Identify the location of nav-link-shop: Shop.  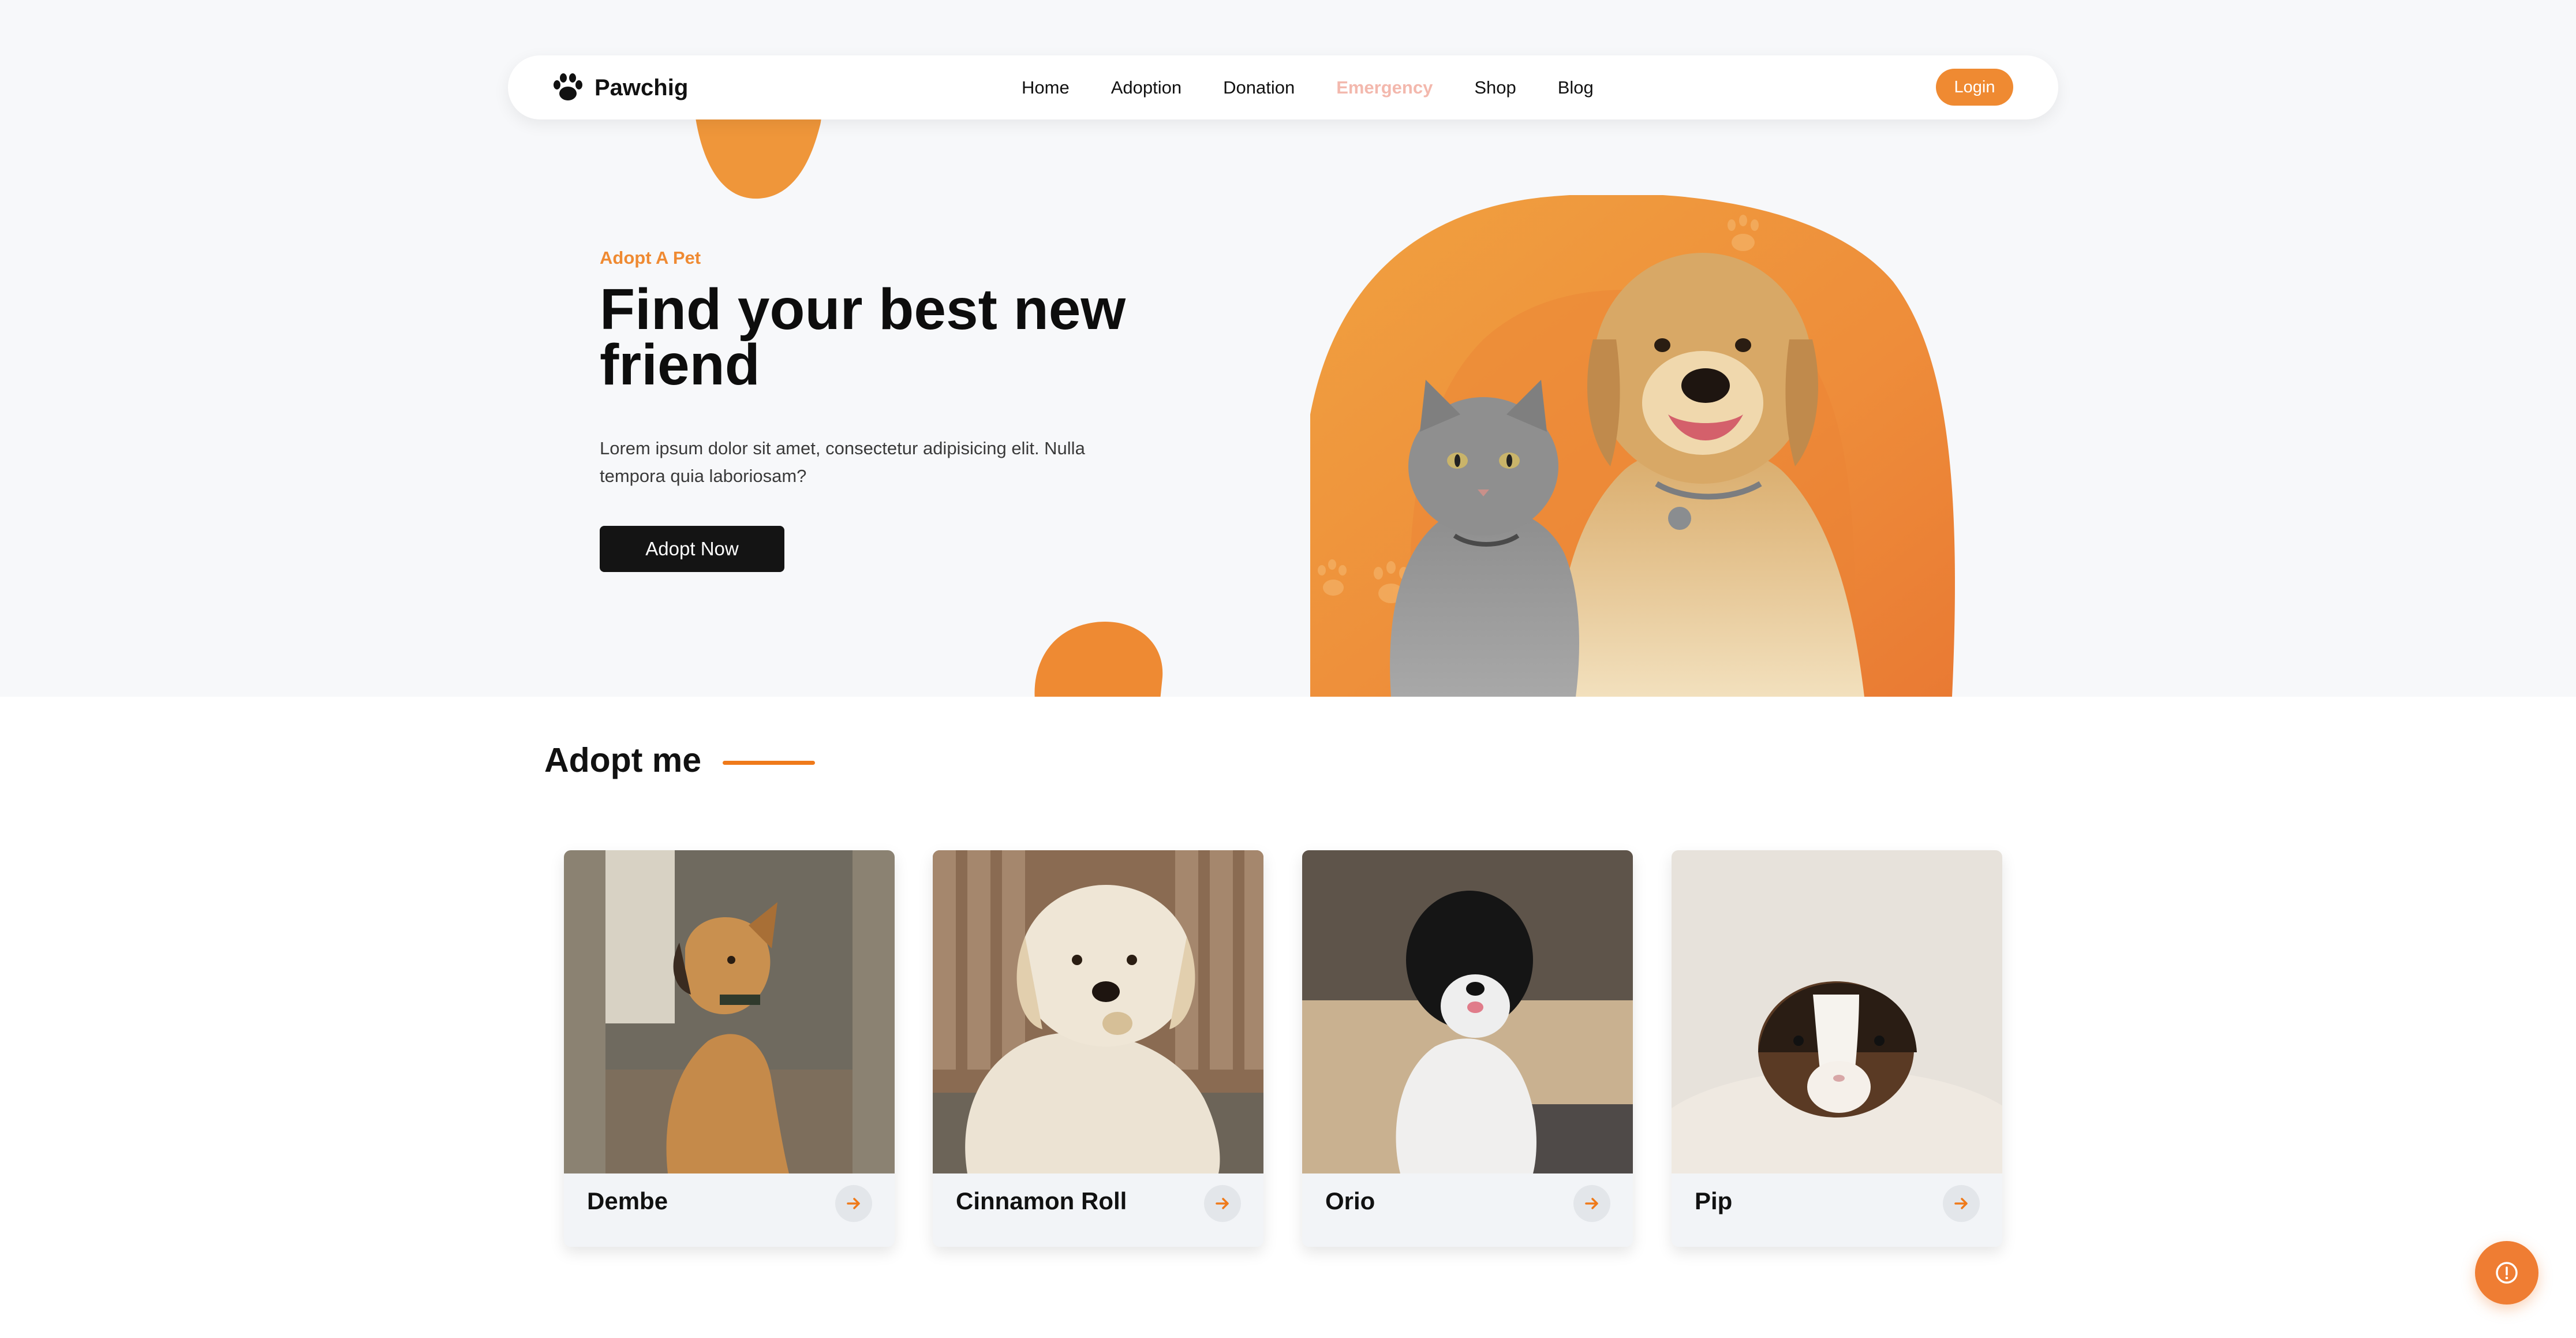
(1495, 87).